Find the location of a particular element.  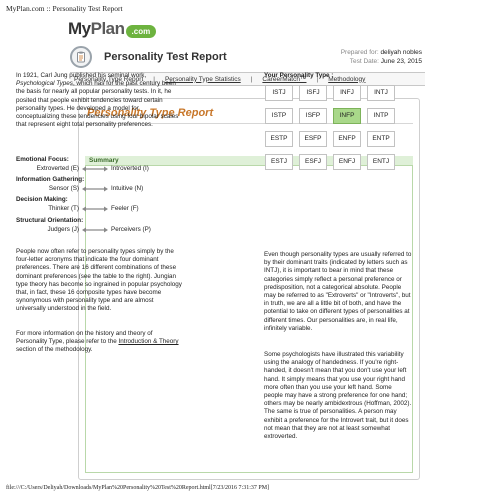

myplan-logo: MyPlan .com is located at coordinates (112, 29).